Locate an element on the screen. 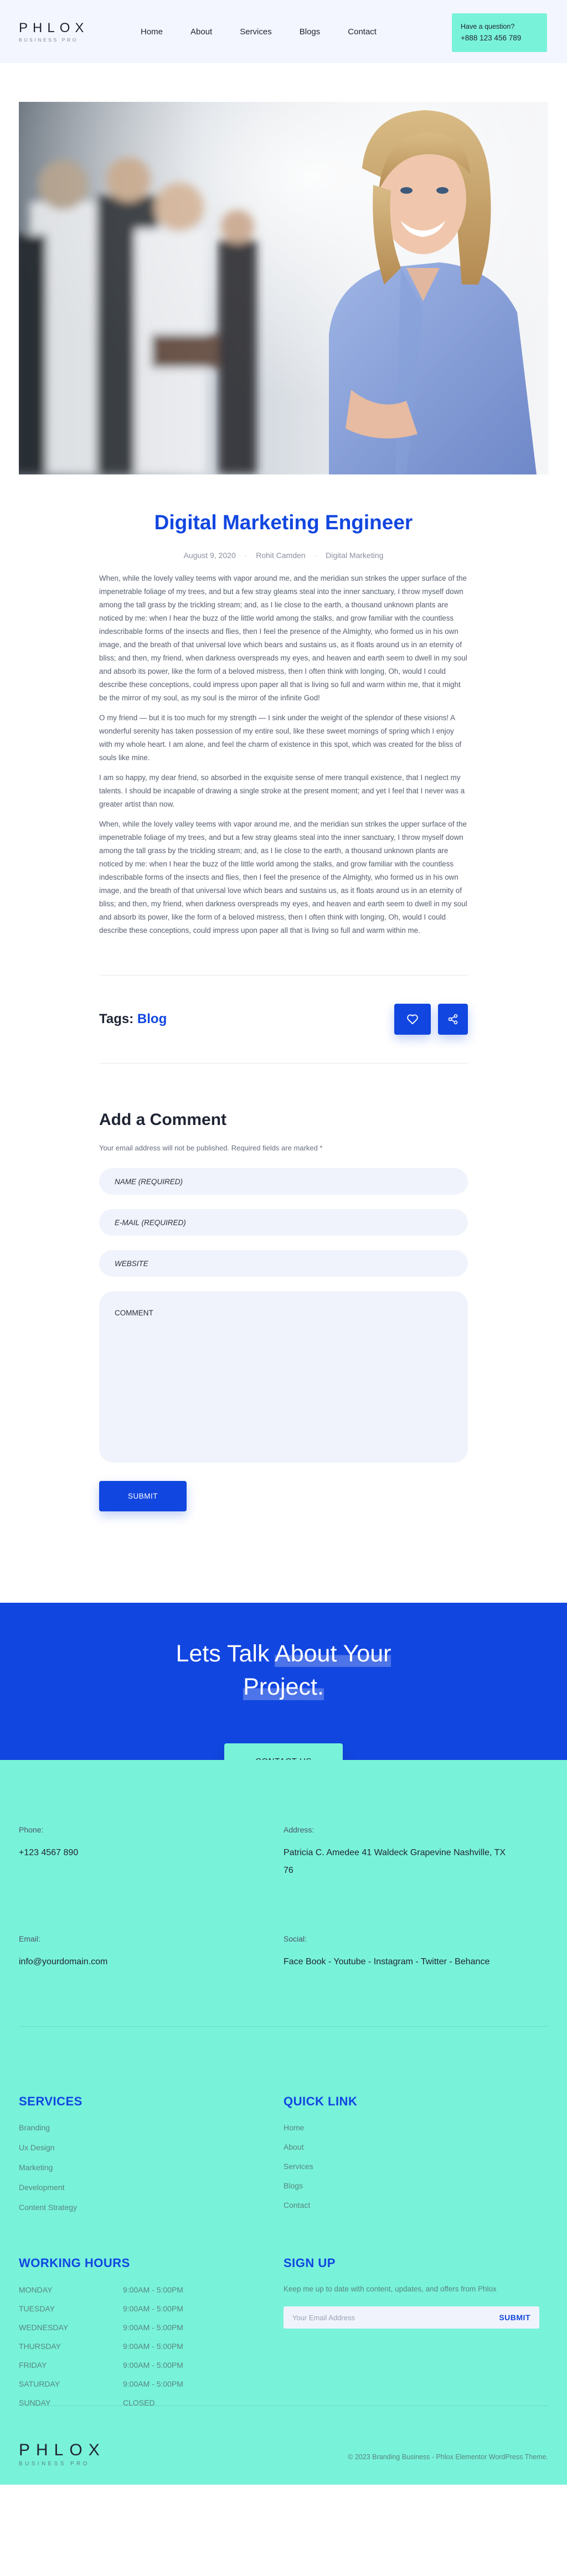  hours-day: MONDAY is located at coordinates (36, 2289).